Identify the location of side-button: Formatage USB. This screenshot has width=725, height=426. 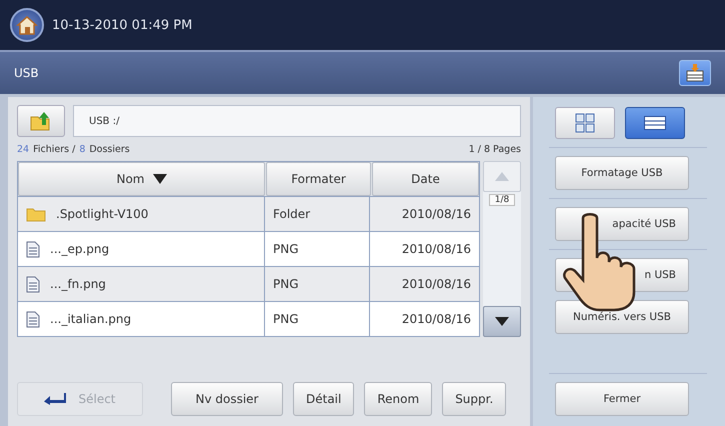
(622, 173).